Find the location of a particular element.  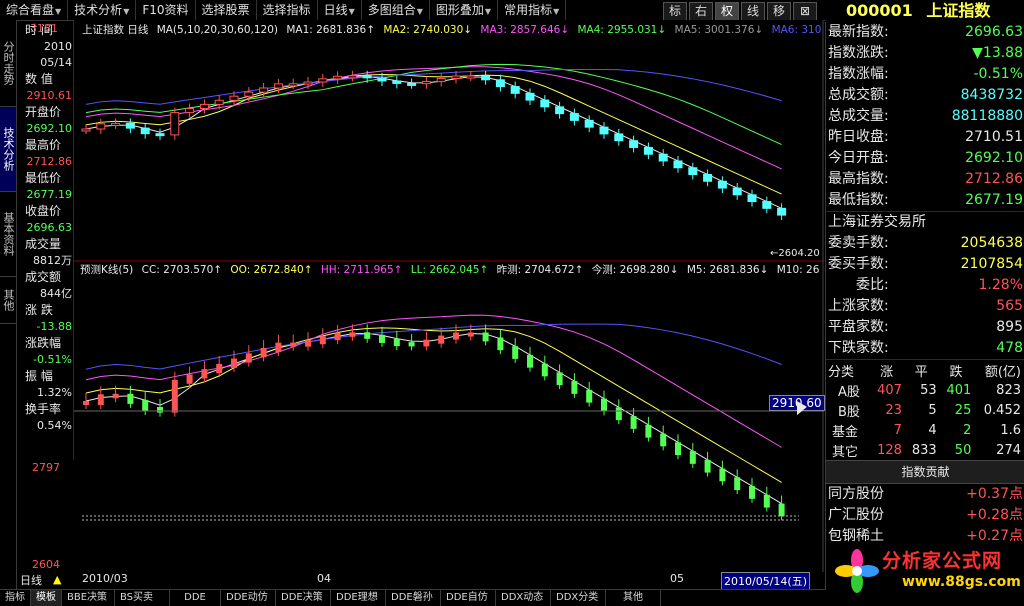

period-label: 日线 is located at coordinates (31, 580).